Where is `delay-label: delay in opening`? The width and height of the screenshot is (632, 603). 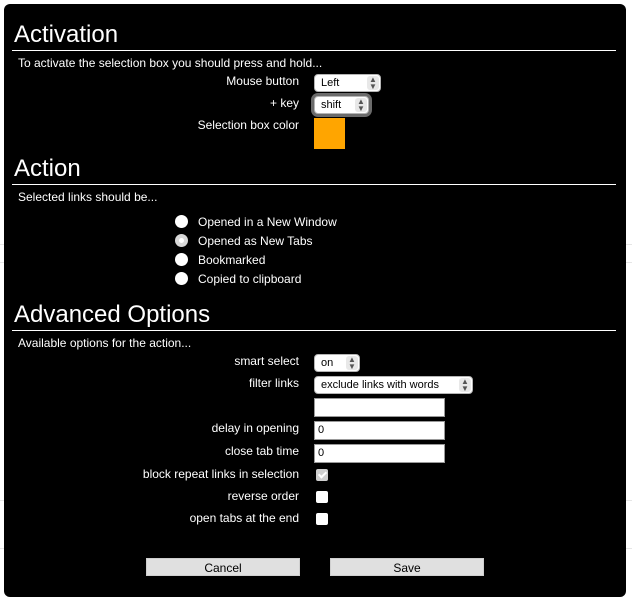 delay-label: delay in opening is located at coordinates (255, 428).